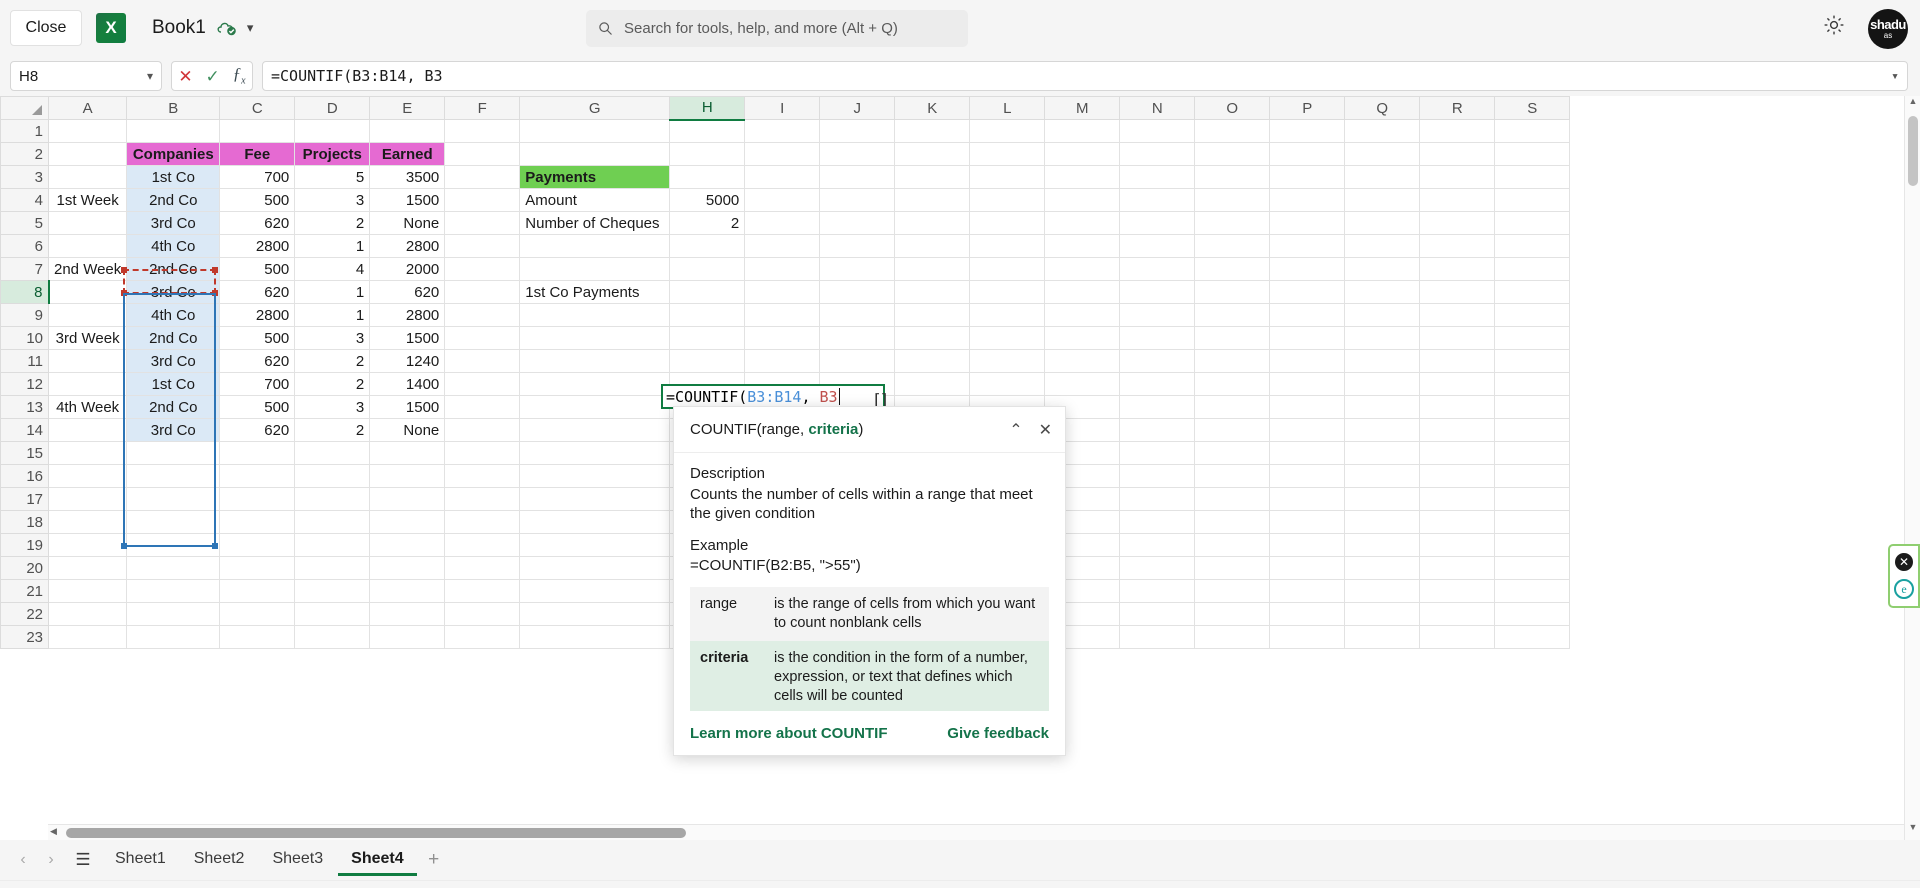 The width and height of the screenshot is (1920, 888). I want to click on cell-E21, so click(407, 591).